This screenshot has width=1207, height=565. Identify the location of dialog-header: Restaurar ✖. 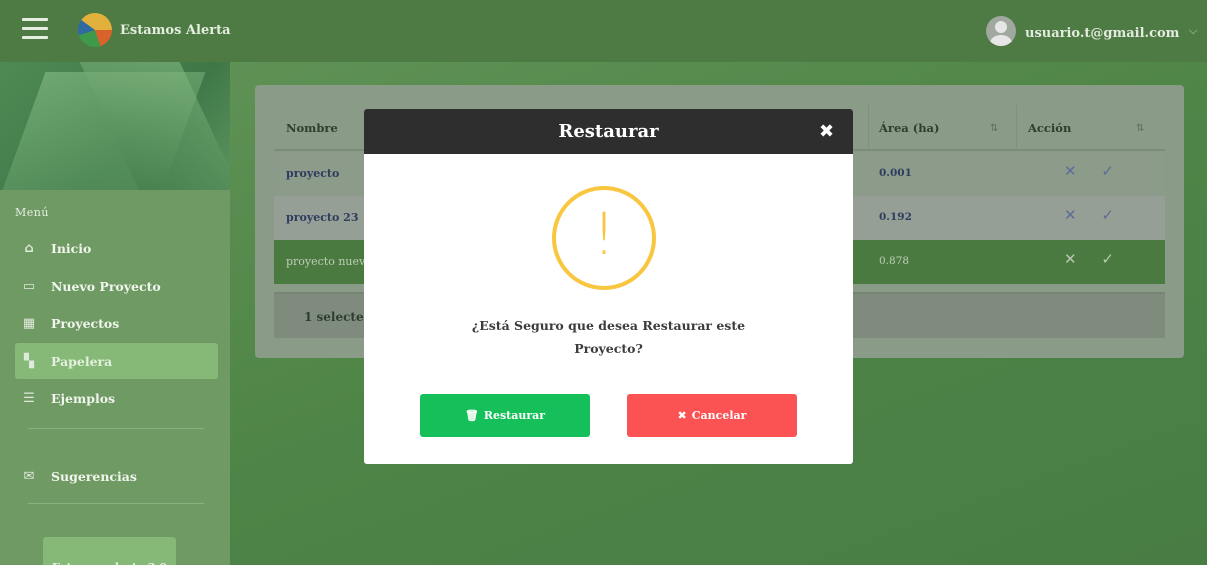
(608, 131).